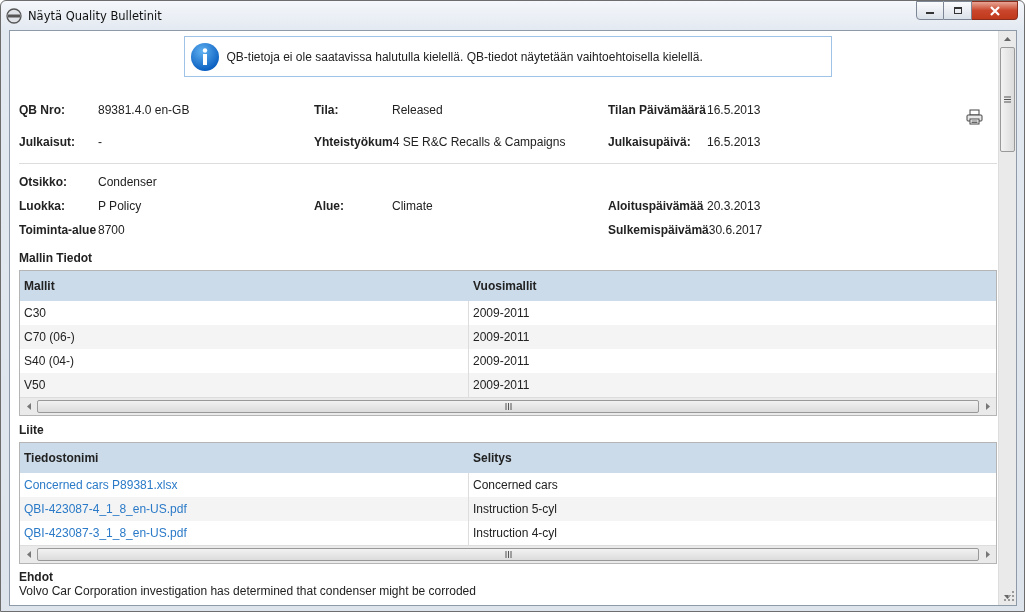 This screenshot has height=612, width=1025. What do you see at coordinates (412, 206) in the screenshot?
I see `field-value: Climate` at bounding box center [412, 206].